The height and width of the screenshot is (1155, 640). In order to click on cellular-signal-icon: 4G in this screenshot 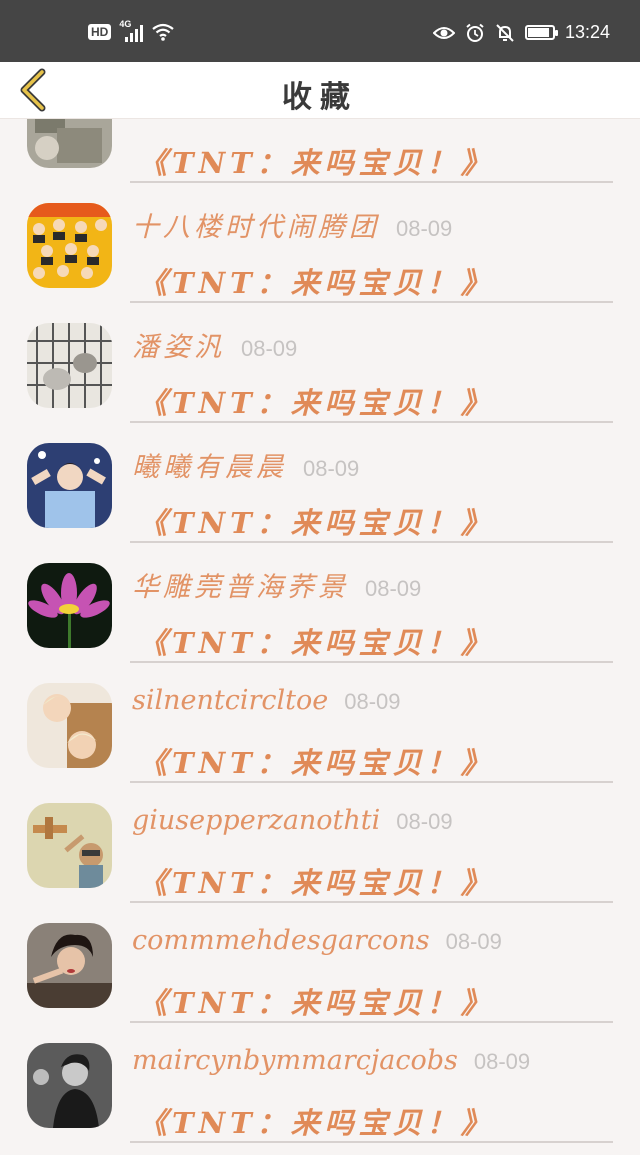, I will do `click(131, 30)`.